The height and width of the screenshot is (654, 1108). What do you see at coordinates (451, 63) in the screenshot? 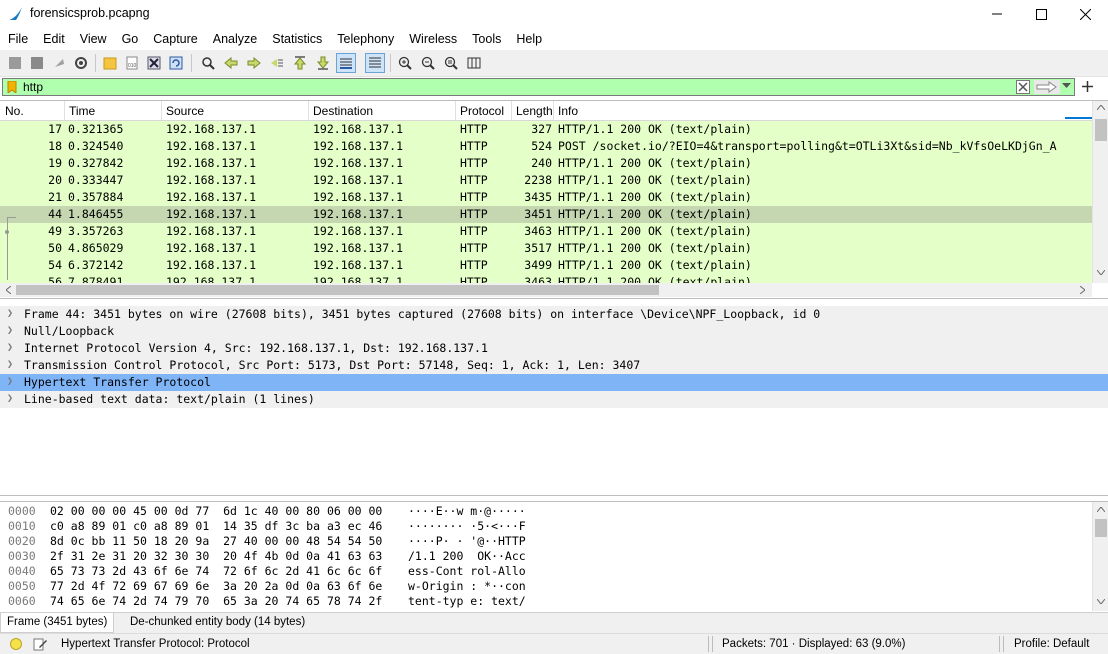
I see `normal-size-button` at bounding box center [451, 63].